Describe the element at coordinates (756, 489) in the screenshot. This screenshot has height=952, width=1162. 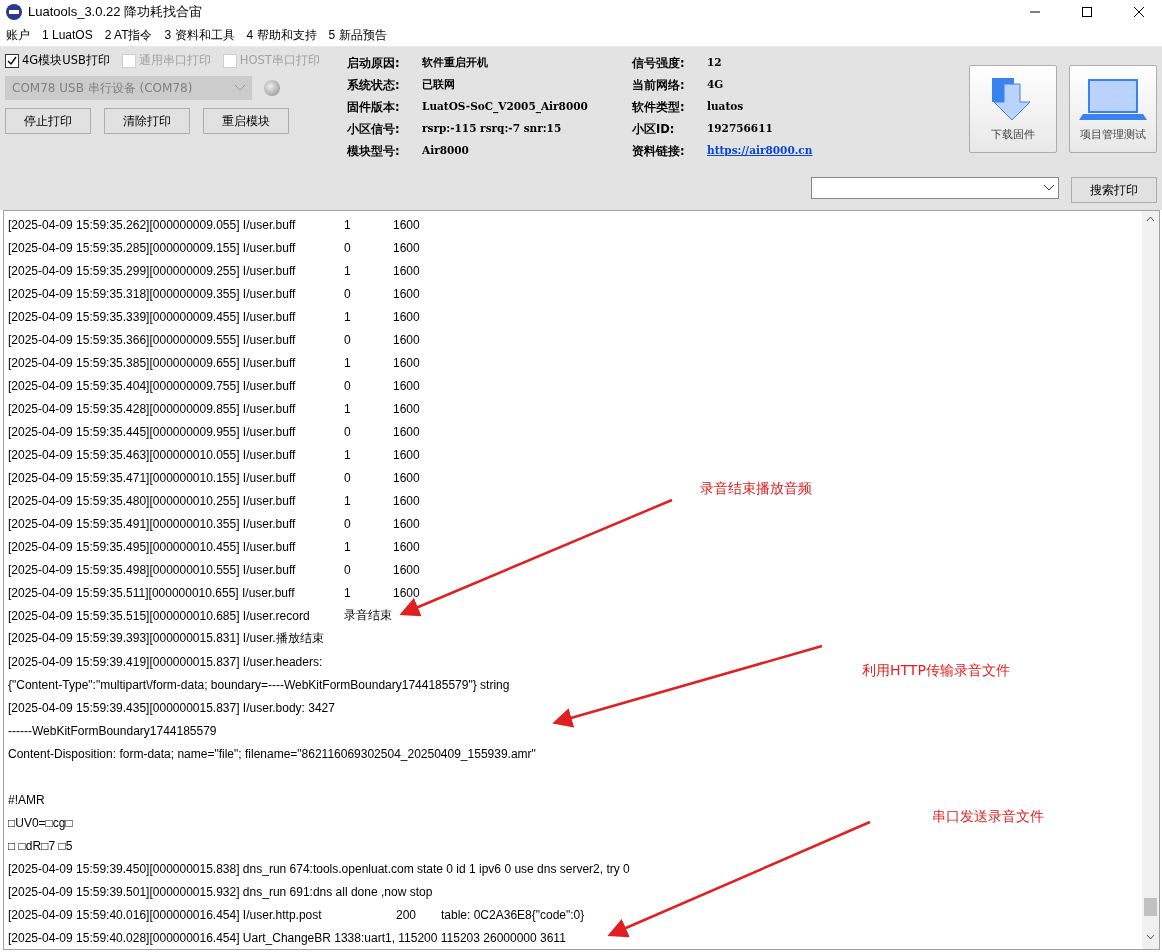
I see `annotation-text: 录音结束播放音频` at that location.